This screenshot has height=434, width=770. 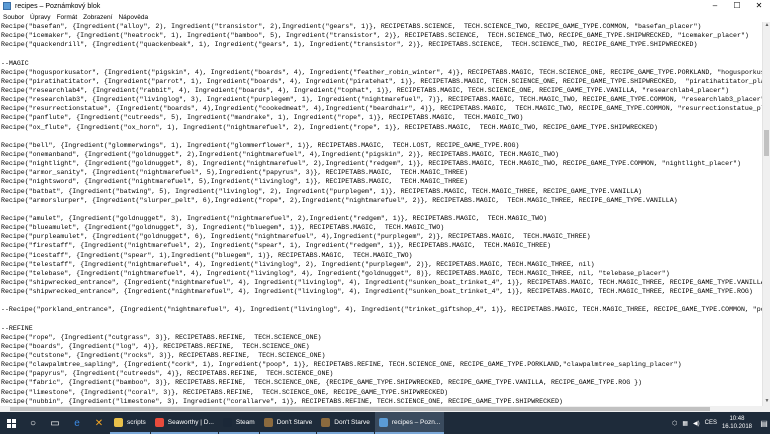 I want to click on horizontal-scroll-thumb, so click(x=360, y=409).